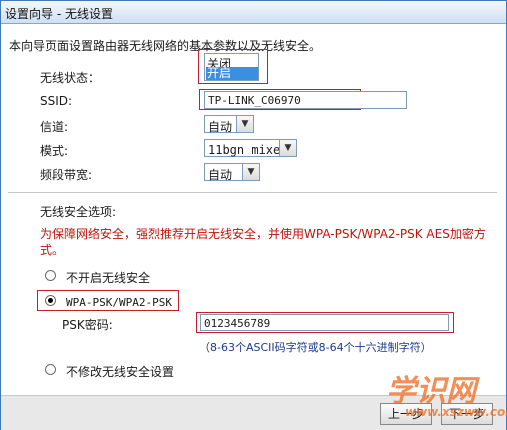  Describe the element at coordinates (87, 325) in the screenshot. I see `psk-label: PSK密码:` at that location.